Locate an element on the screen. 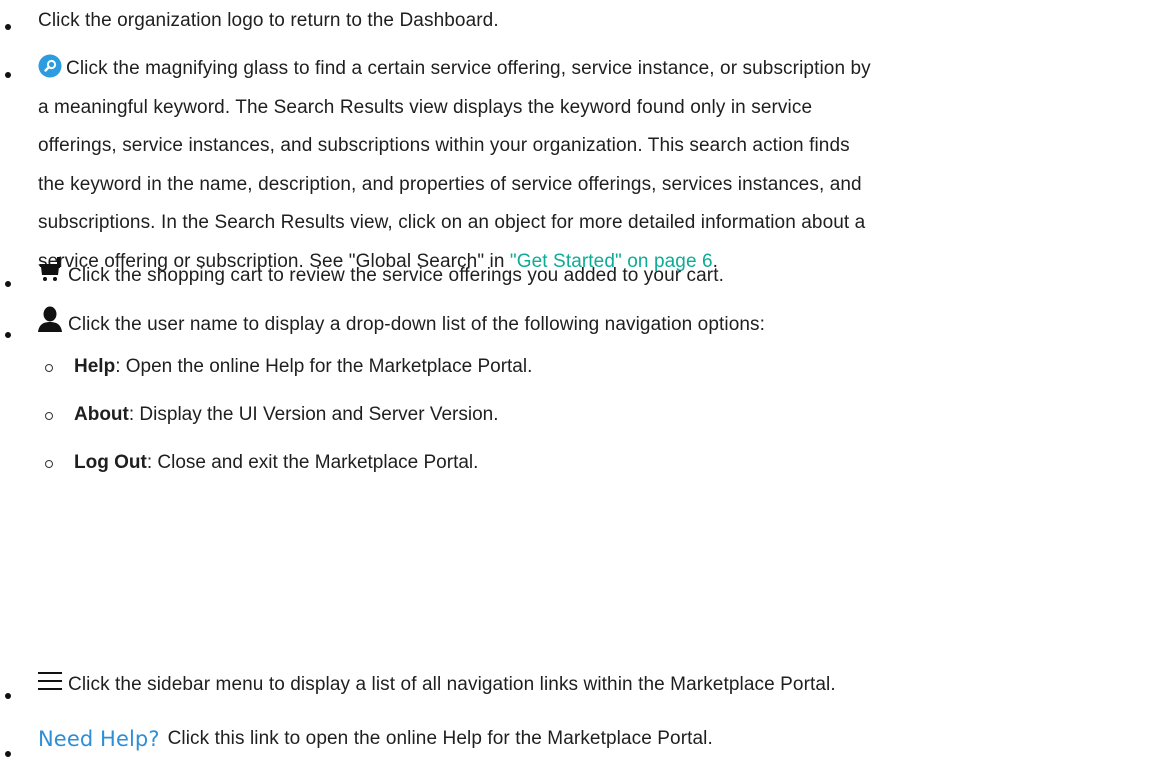 This screenshot has height=772, width=1173. magnifying-glass-icon is located at coordinates (50, 66).